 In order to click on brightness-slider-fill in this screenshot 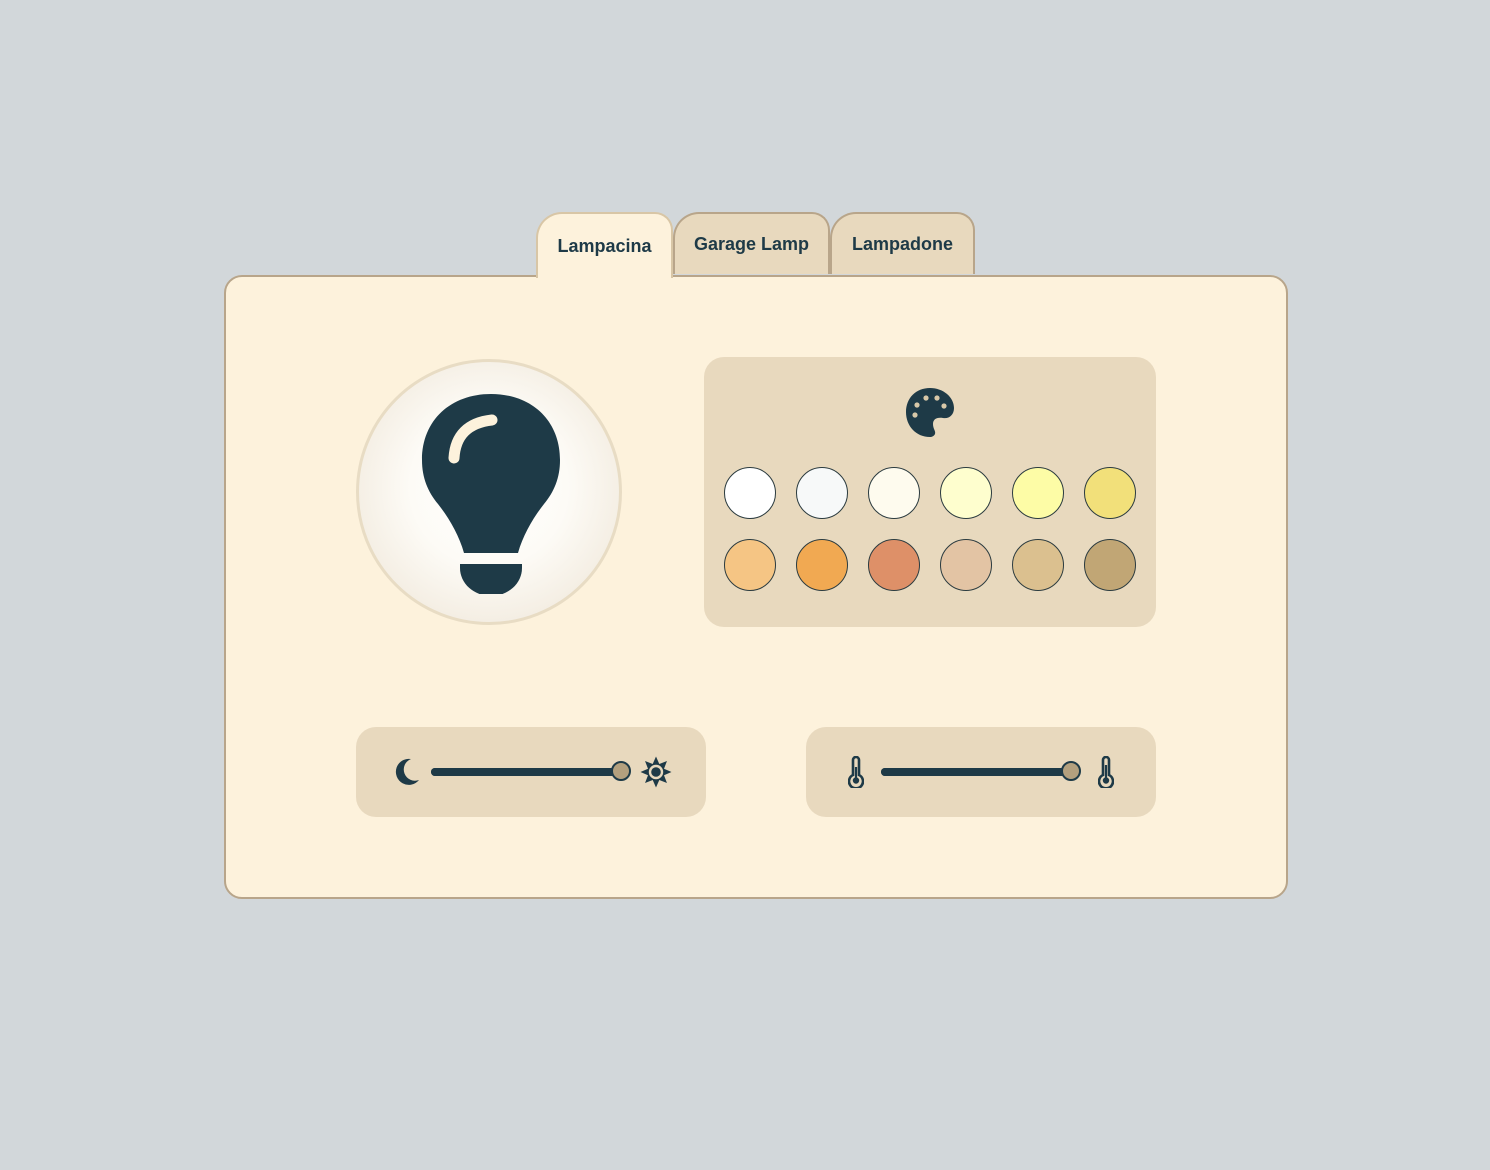, I will do `click(526, 772)`.